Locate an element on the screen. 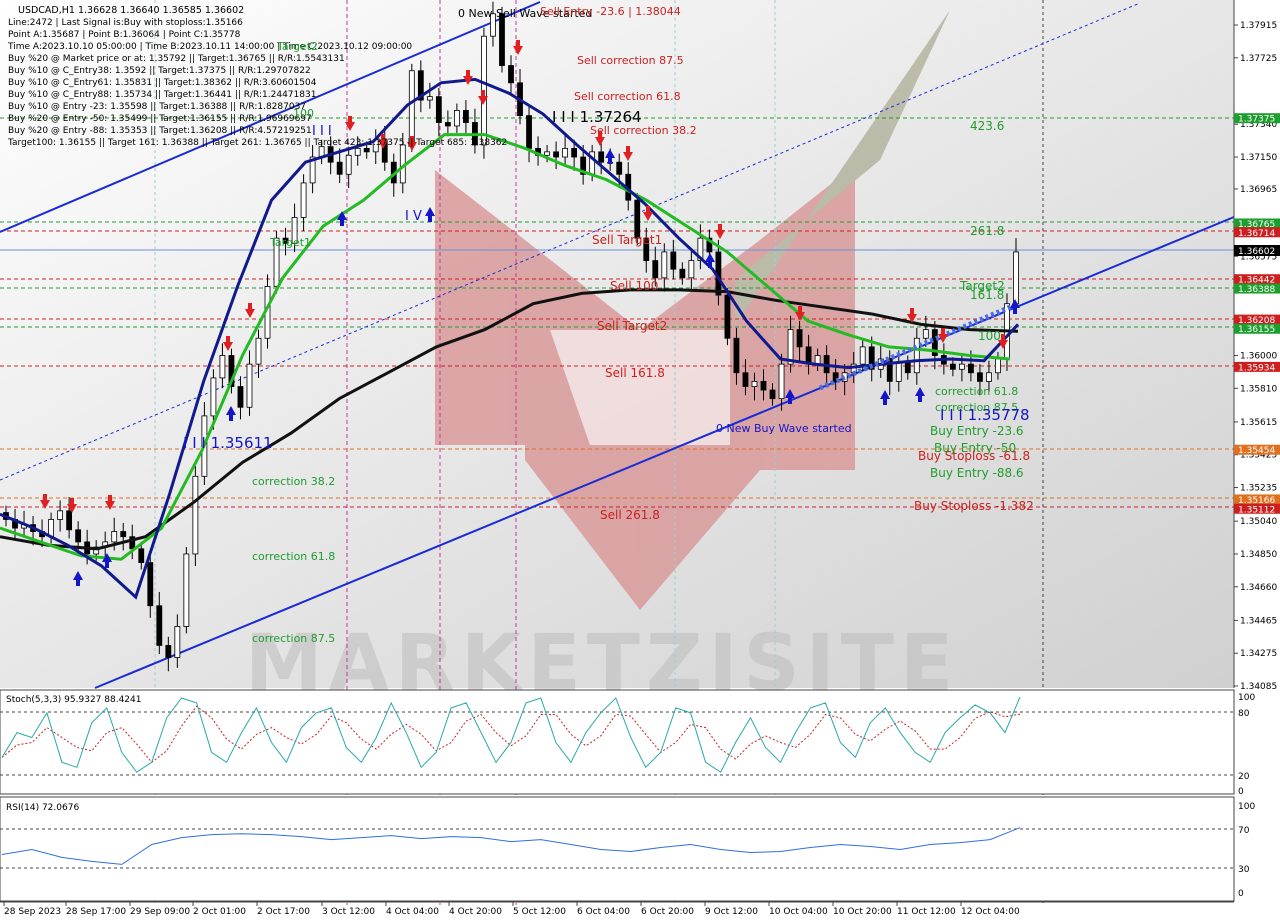  annotation-423: 423.6 is located at coordinates (987, 126).